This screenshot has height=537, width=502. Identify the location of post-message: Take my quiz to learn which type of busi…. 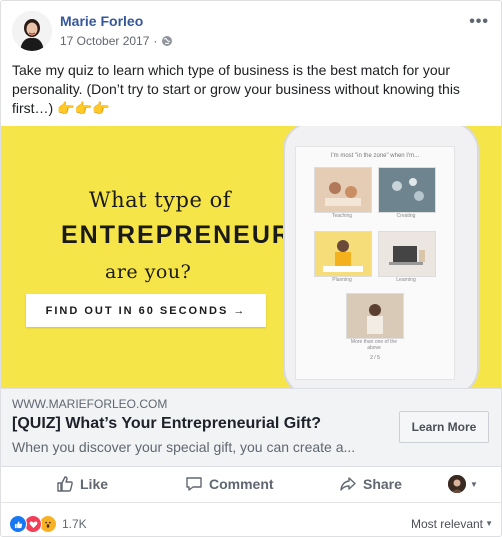
(236, 89).